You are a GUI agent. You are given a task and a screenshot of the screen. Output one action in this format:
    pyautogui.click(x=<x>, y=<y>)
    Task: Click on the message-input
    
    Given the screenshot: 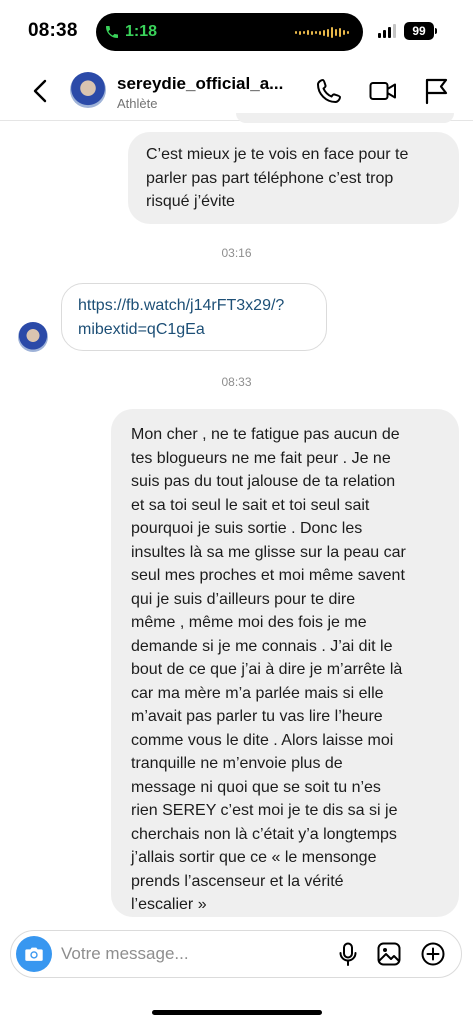 What is the action you would take?
    pyautogui.click(x=171, y=954)
    